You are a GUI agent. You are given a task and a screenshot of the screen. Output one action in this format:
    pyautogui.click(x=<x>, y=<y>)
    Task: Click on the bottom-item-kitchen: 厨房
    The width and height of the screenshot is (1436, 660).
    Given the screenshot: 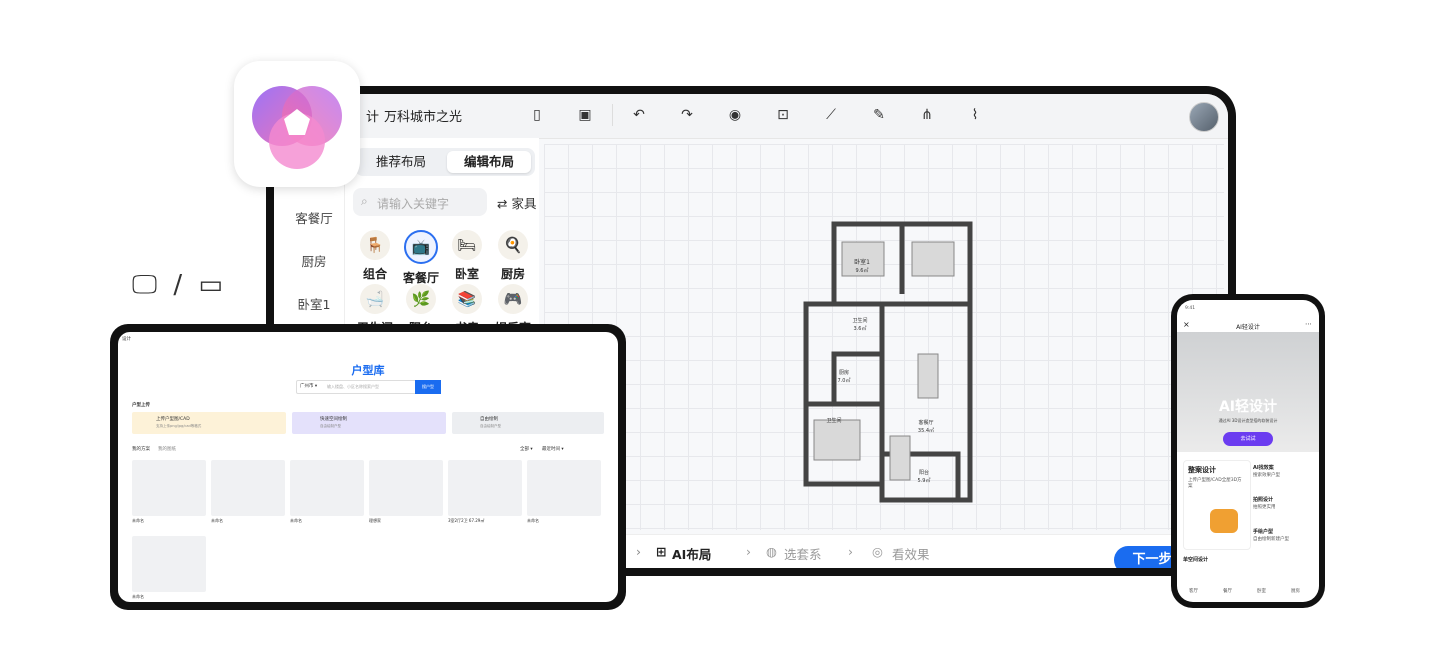 What is the action you would take?
    pyautogui.click(x=1295, y=591)
    